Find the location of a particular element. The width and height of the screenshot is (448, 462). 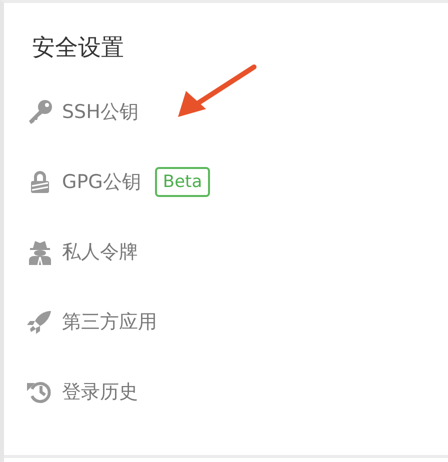

key-icon is located at coordinates (40, 112).